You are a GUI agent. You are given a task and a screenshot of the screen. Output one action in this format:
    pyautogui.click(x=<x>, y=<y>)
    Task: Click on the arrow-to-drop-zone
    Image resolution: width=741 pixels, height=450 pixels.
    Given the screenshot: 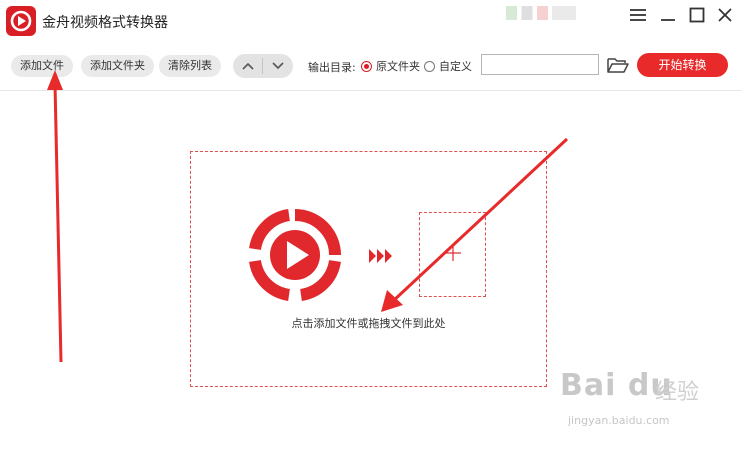 What is the action you would take?
    pyautogui.click(x=475, y=224)
    